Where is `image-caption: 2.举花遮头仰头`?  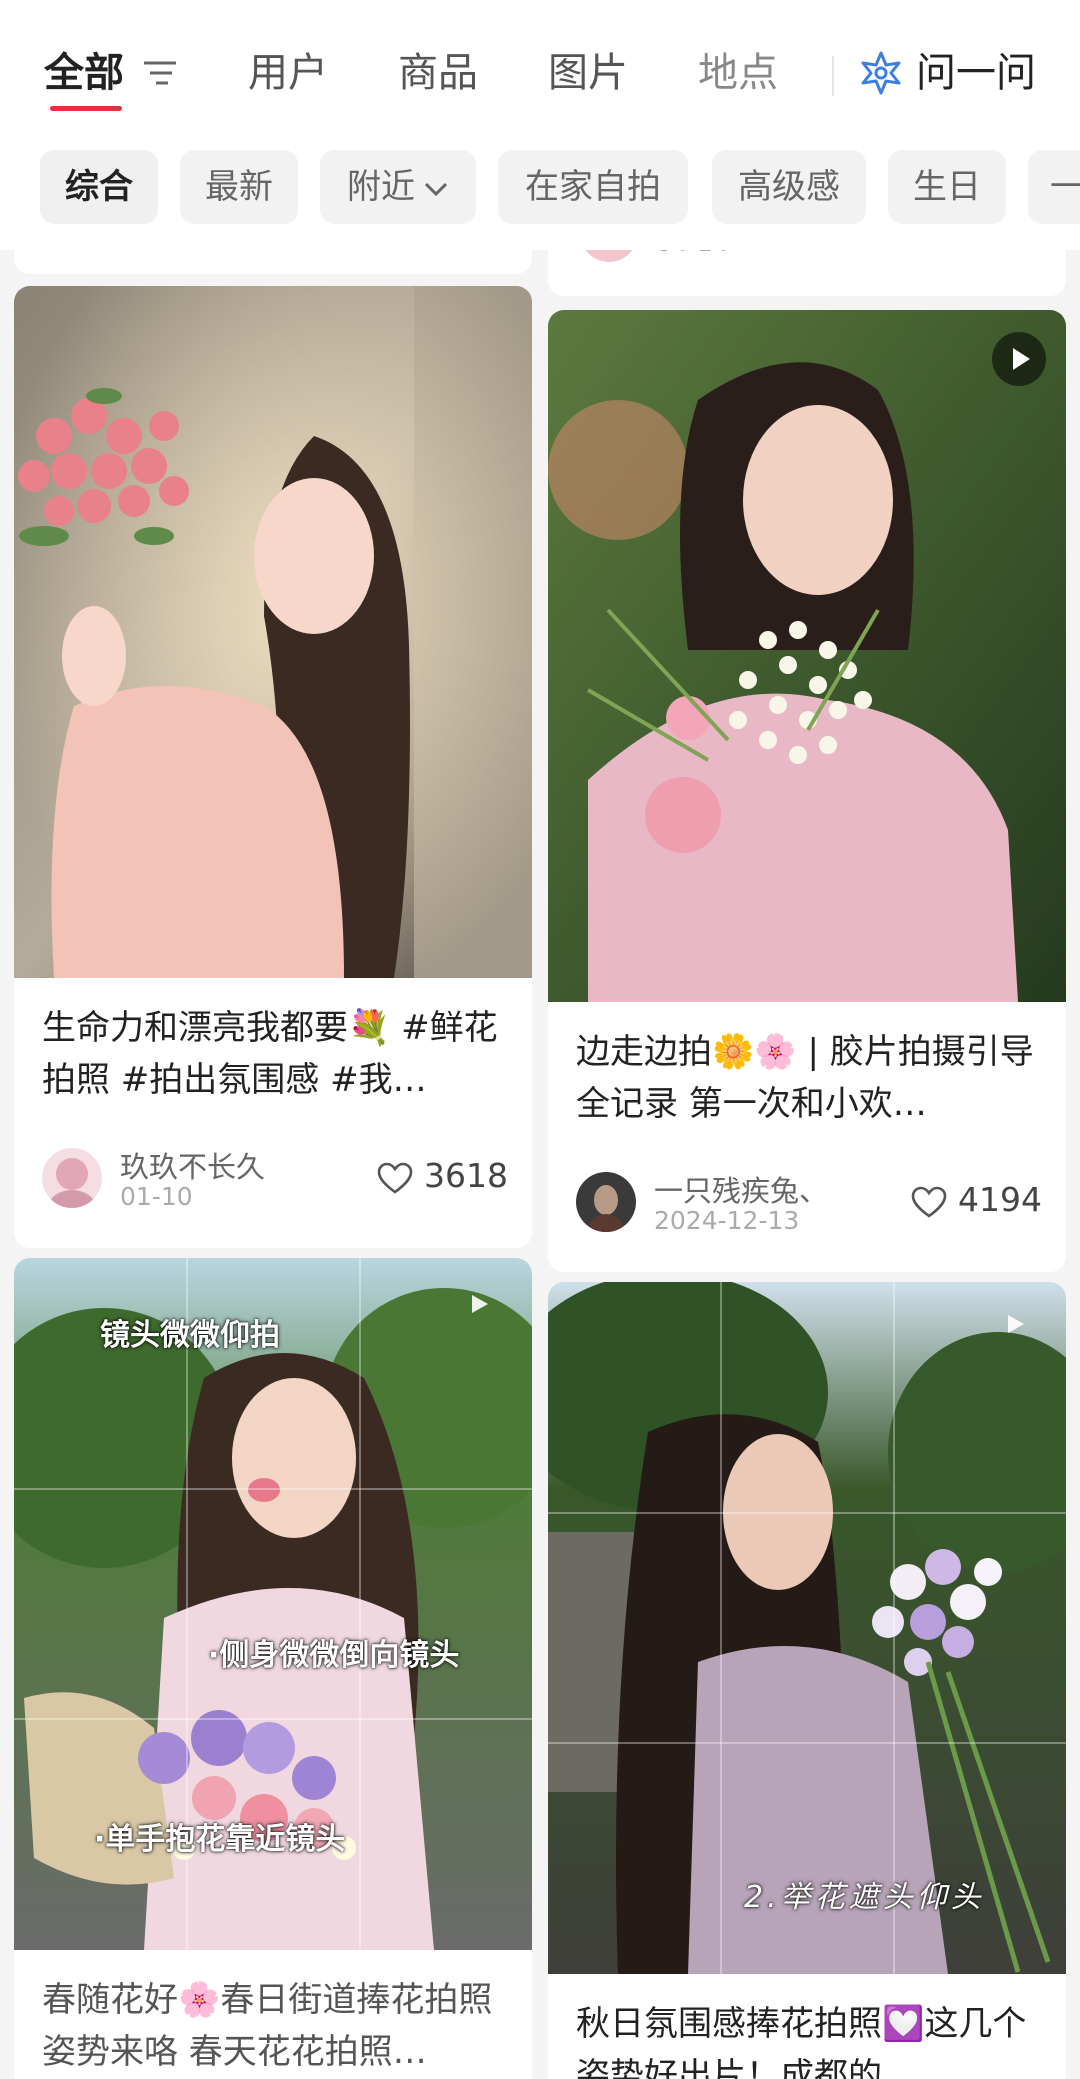 image-caption: 2.举花遮头仰头 is located at coordinates (864, 1897).